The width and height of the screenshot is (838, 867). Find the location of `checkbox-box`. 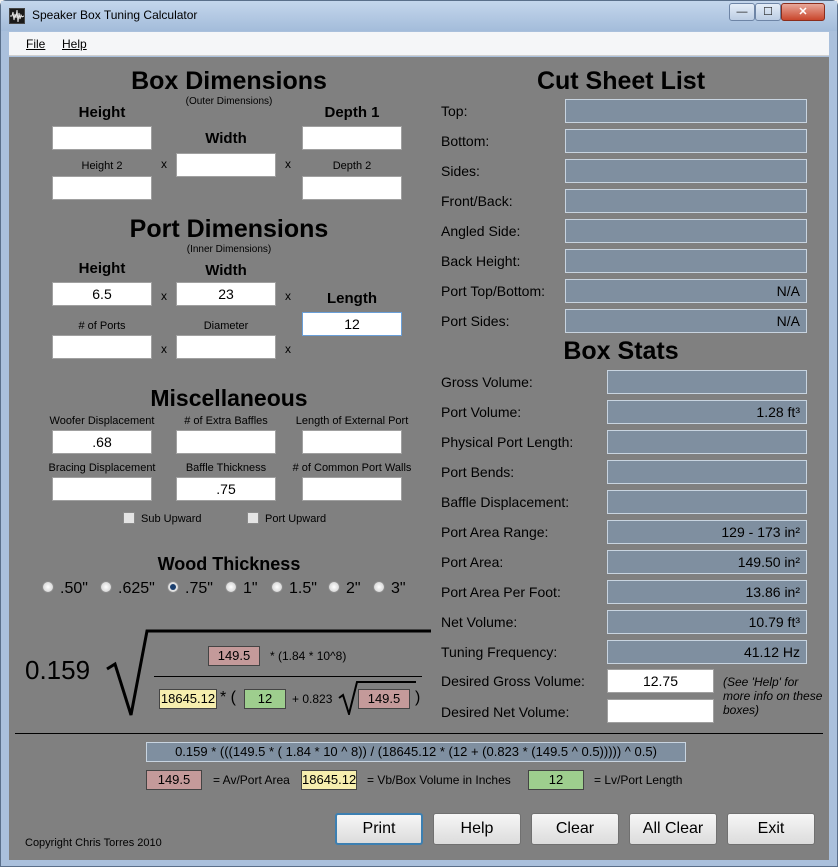

checkbox-box is located at coordinates (253, 518).